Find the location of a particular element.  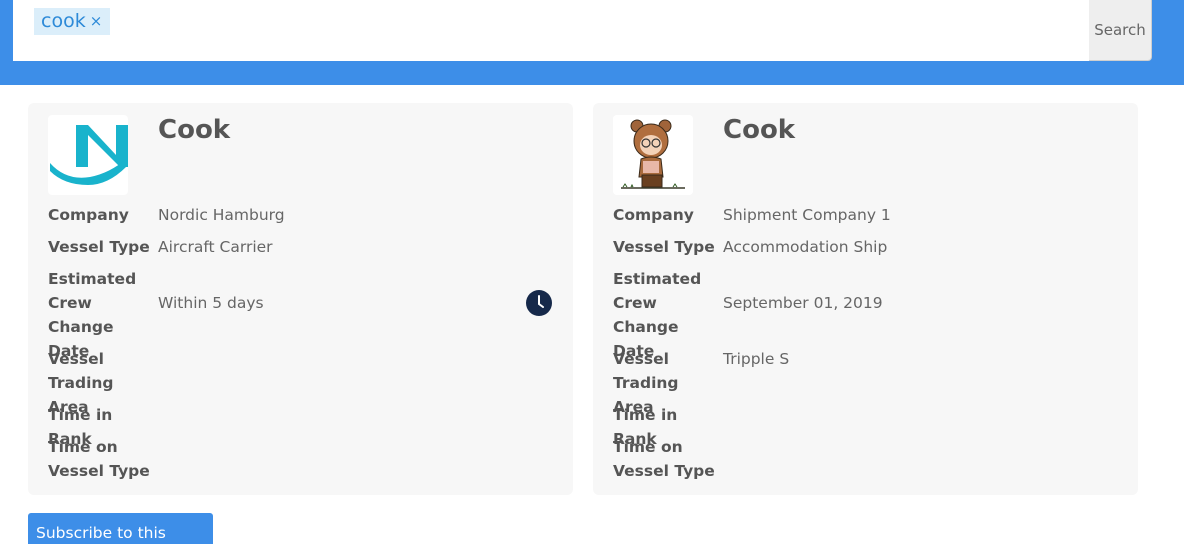

company-value: Nordic Hamburg is located at coordinates (221, 215).